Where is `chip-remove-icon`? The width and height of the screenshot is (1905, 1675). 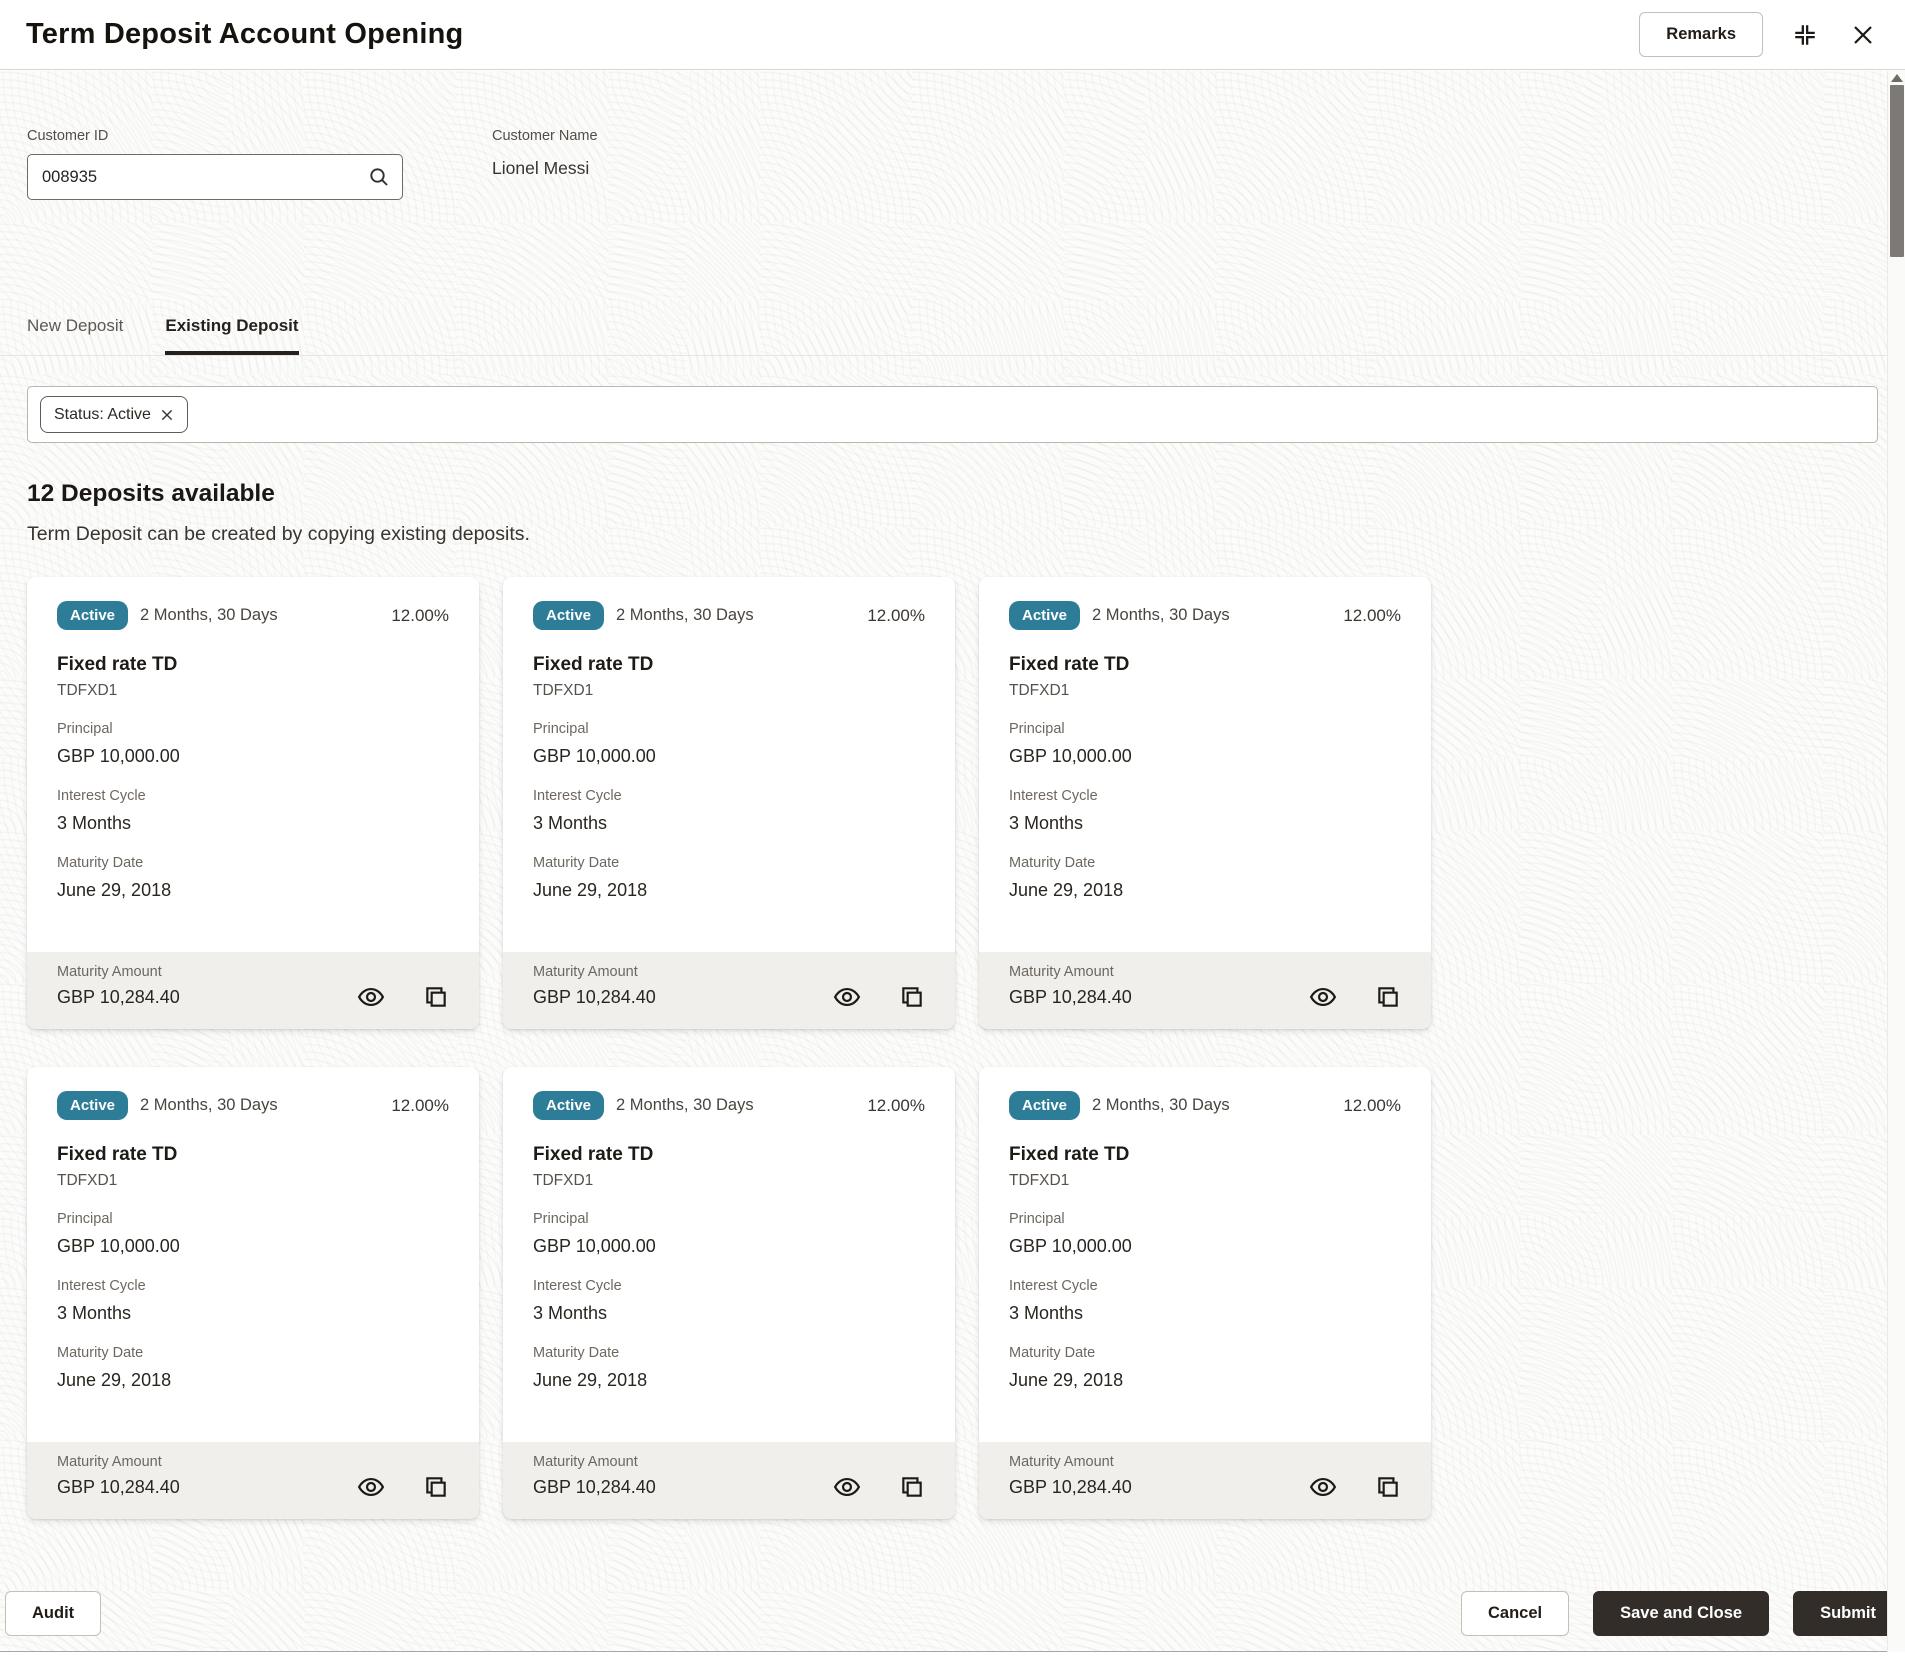 chip-remove-icon is located at coordinates (167, 415).